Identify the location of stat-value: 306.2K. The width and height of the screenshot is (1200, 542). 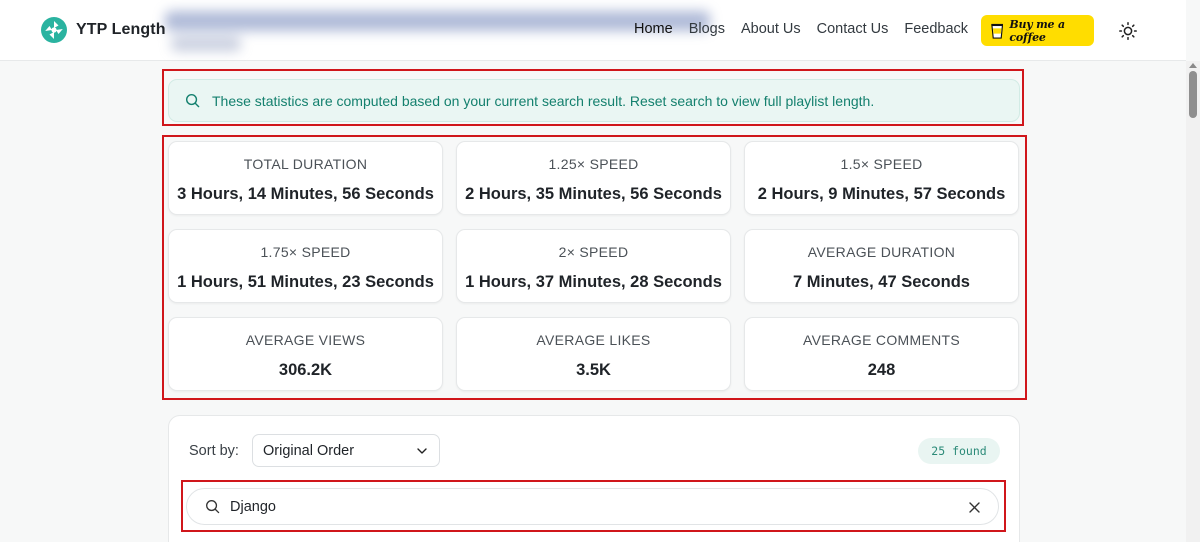
(305, 370).